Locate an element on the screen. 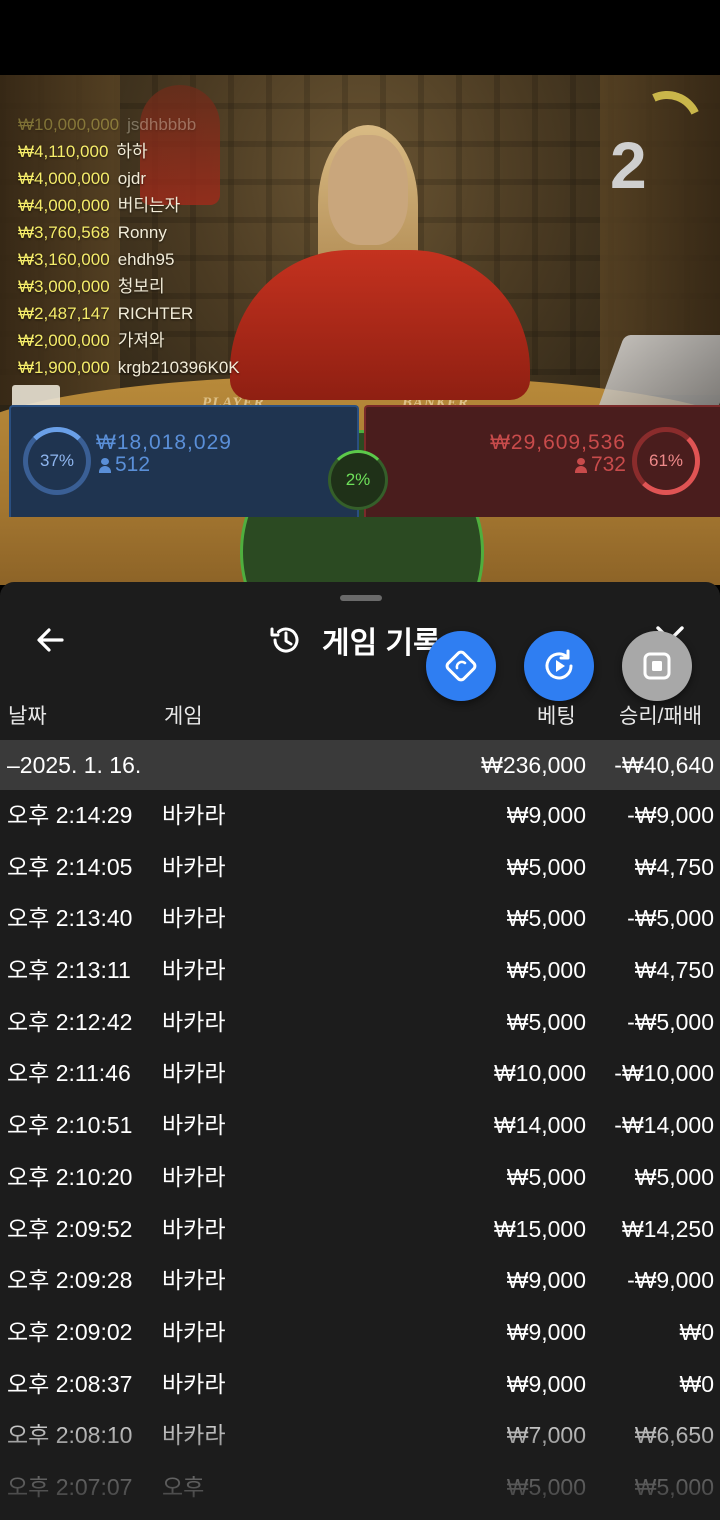  winner-amount: ₩10,000,000 is located at coordinates (69, 124).